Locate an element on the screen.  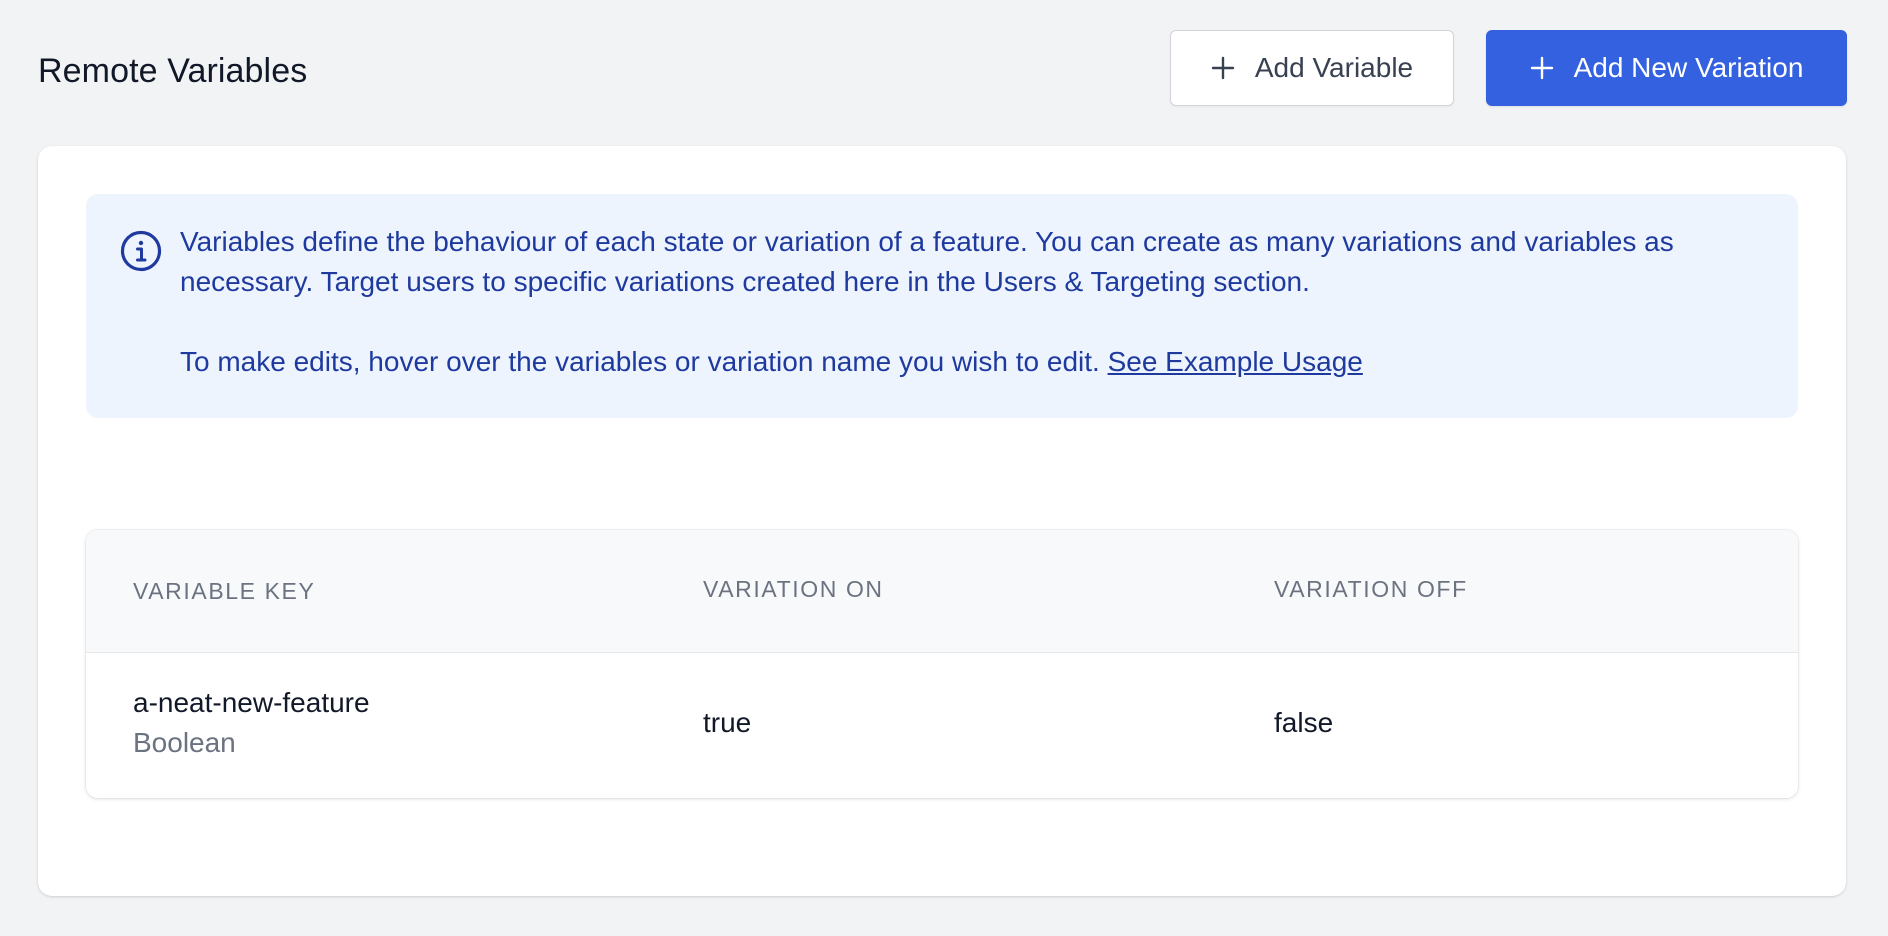
add-new-variation-button: Add New Variation is located at coordinates (1666, 68).